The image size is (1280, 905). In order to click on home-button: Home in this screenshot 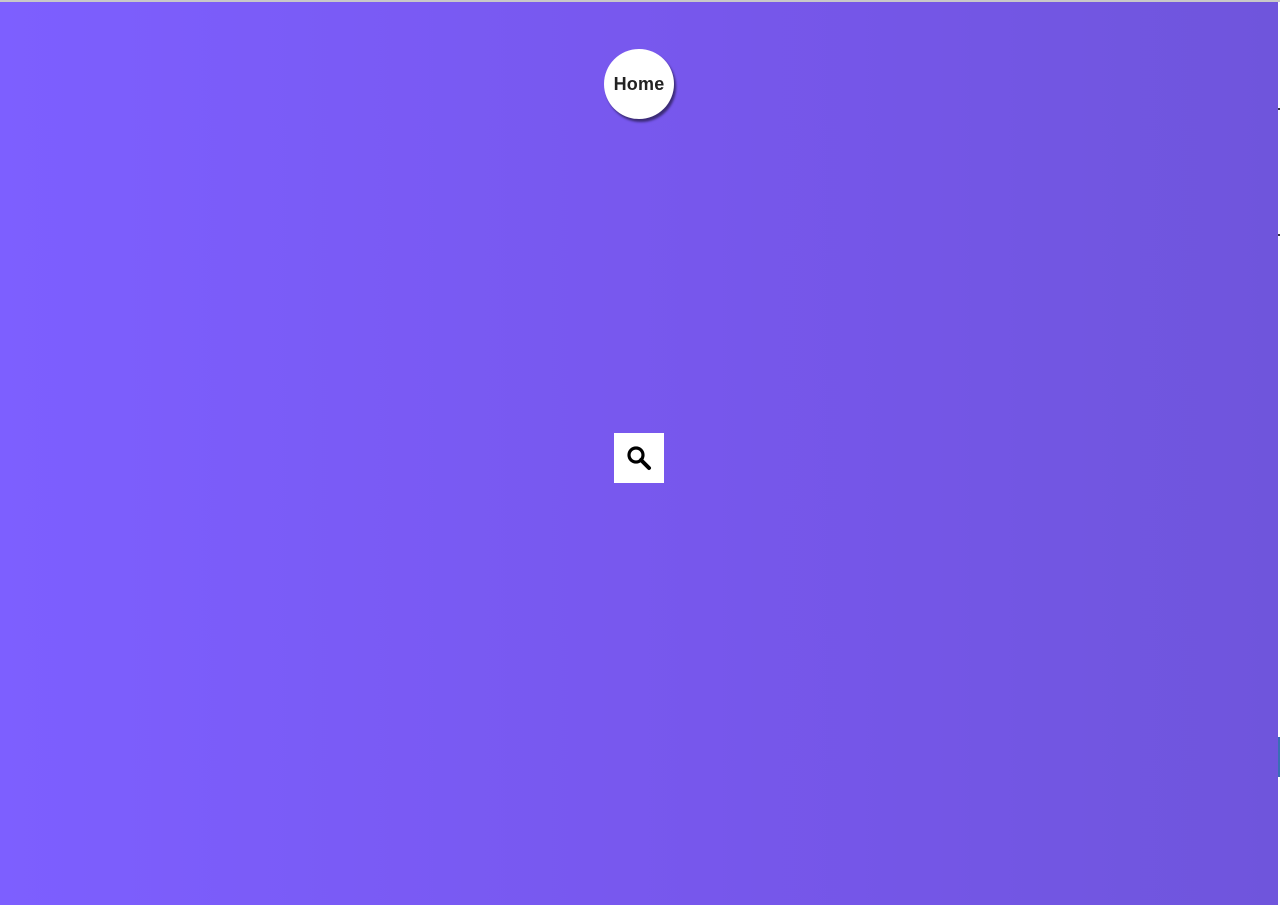, I will do `click(639, 84)`.